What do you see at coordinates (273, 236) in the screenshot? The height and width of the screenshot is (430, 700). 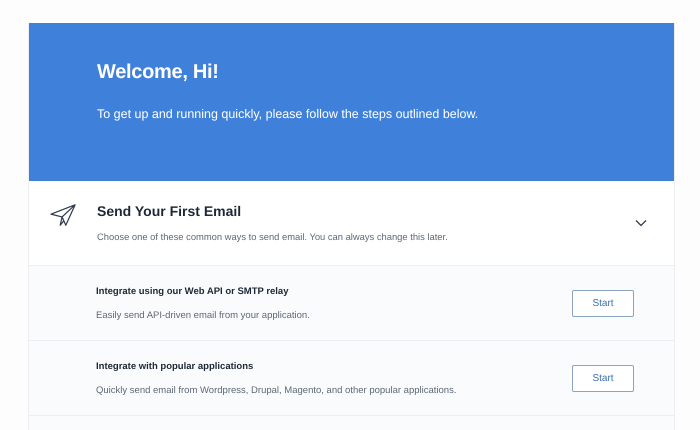 I see `section-description: Choose one of these common ways to send email. You can always change this later.` at bounding box center [273, 236].